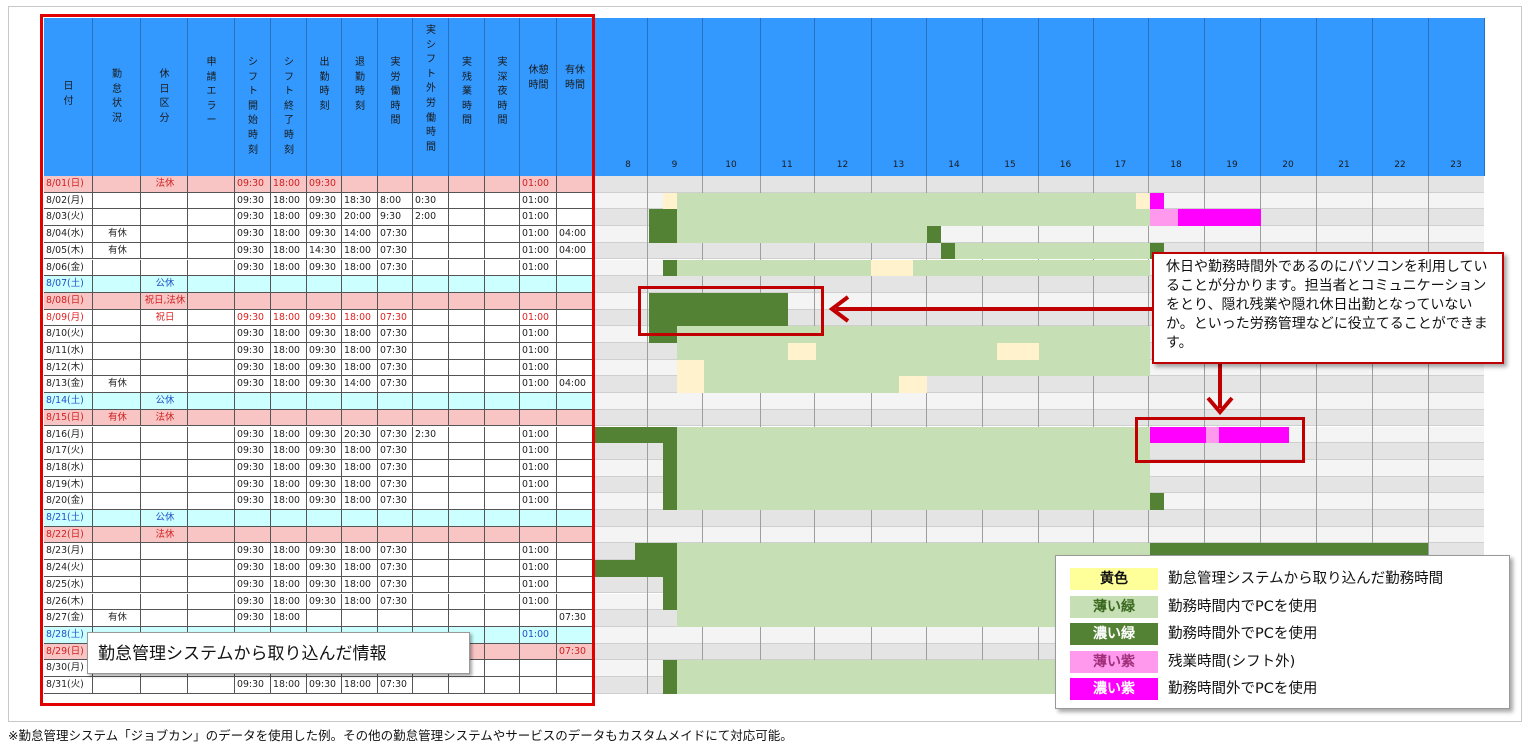  What do you see at coordinates (1243, 606) in the screenshot?
I see `legend-label: 勤務時間内でPCを使用` at bounding box center [1243, 606].